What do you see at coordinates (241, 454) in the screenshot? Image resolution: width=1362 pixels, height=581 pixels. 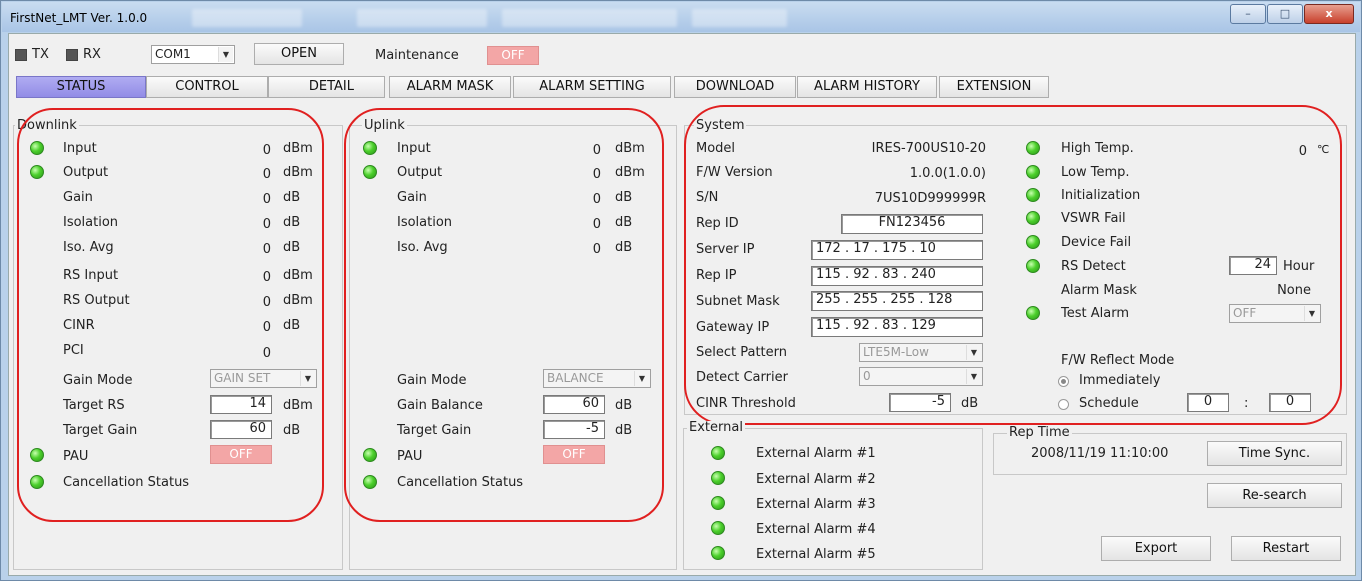 I see `dl-pau-toggle: OFF` at bounding box center [241, 454].